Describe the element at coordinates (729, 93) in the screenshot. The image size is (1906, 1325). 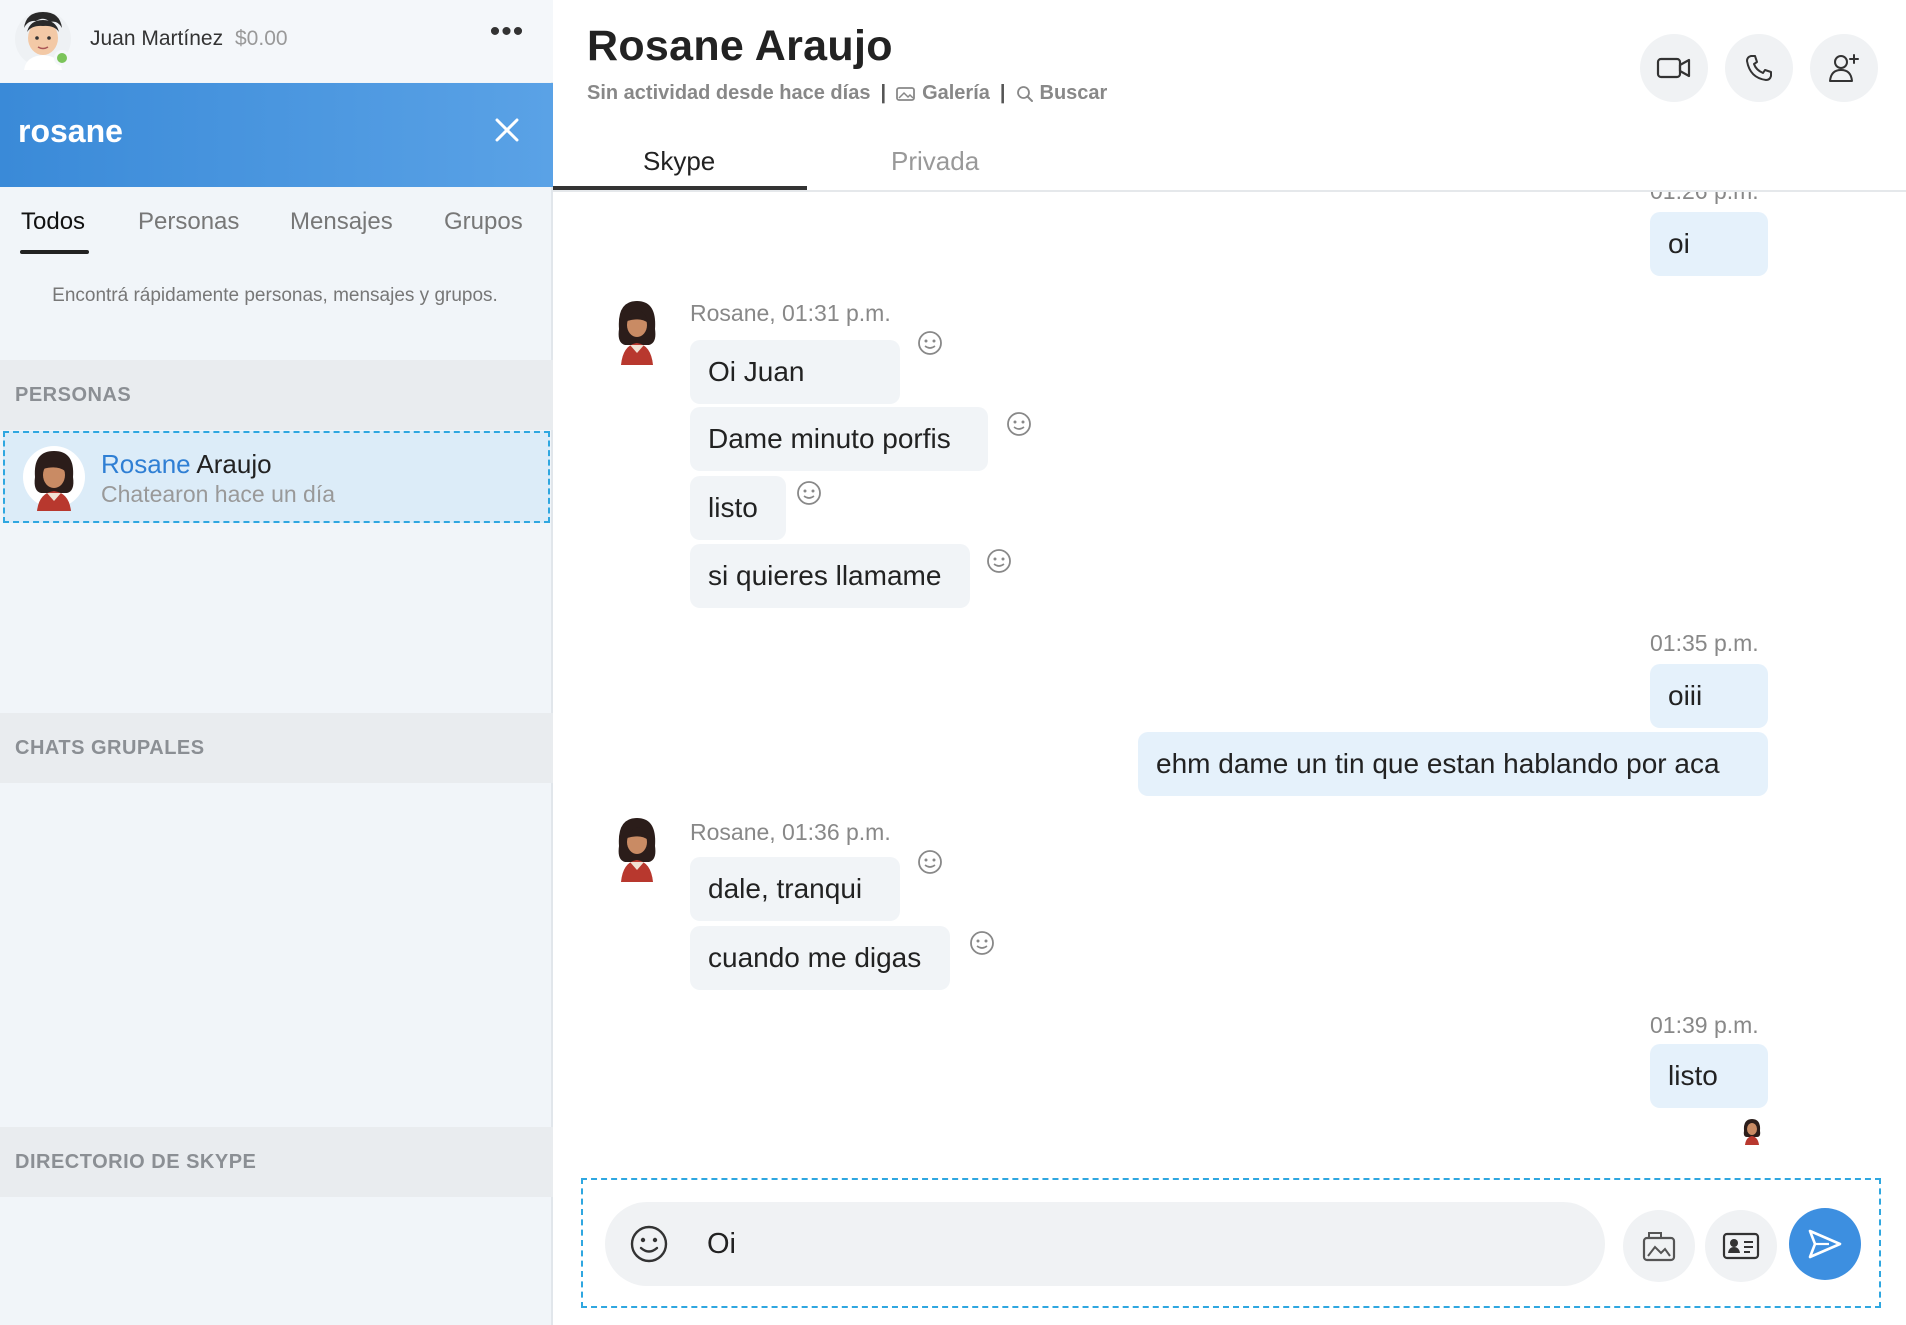
I see `activity-status: Sin actividad desde hace días` at that location.